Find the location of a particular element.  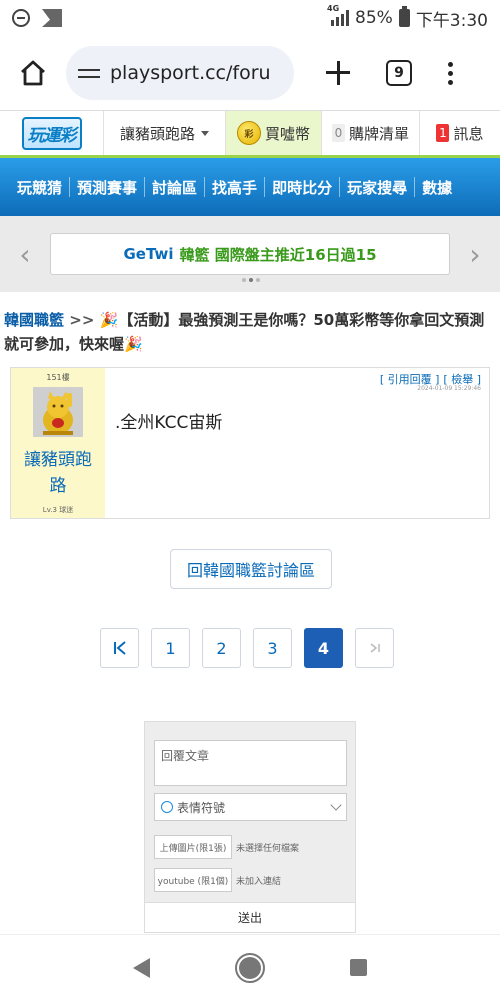

nav-item-forum: 討論區 is located at coordinates (174, 187).